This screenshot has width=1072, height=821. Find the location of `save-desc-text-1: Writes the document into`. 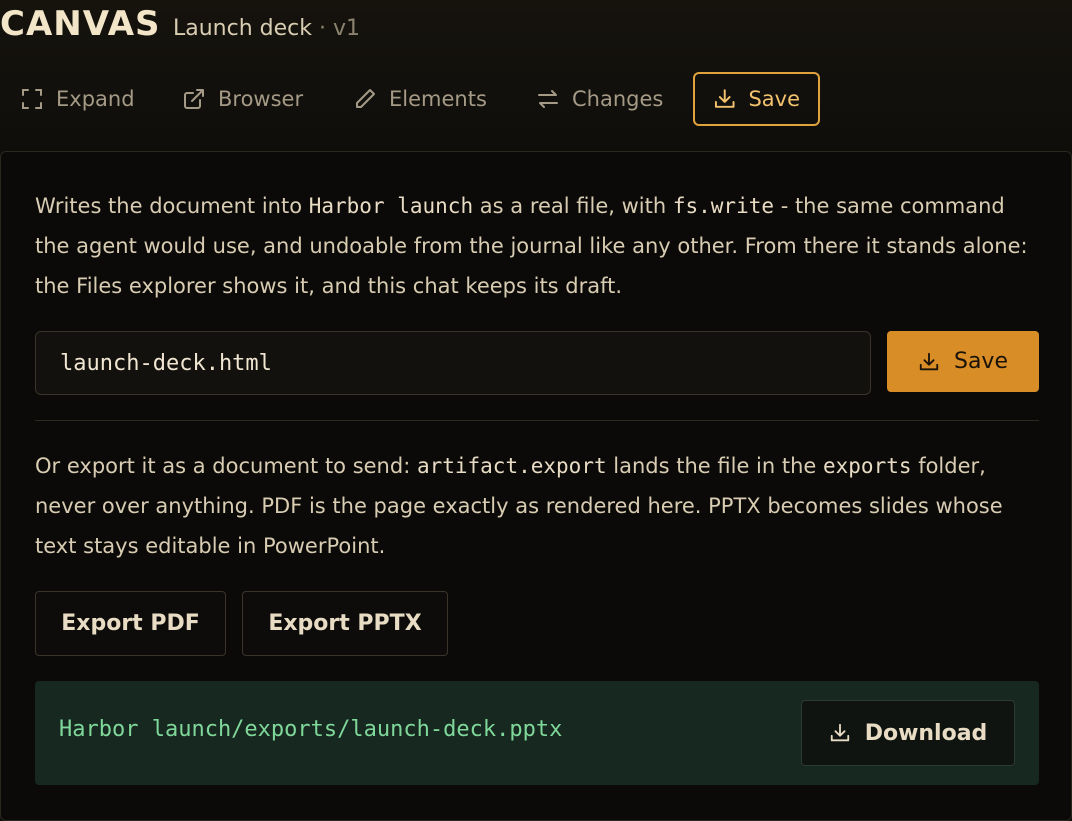

save-desc-text-1: Writes the document into is located at coordinates (172, 206).